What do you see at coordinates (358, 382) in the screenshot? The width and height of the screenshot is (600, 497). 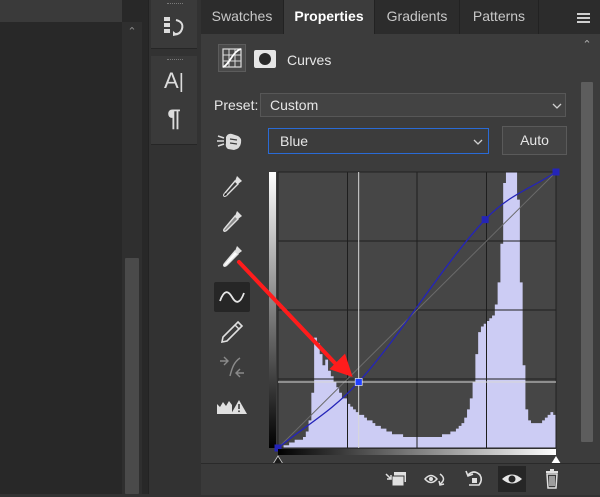 I see `selected-control-point` at bounding box center [358, 382].